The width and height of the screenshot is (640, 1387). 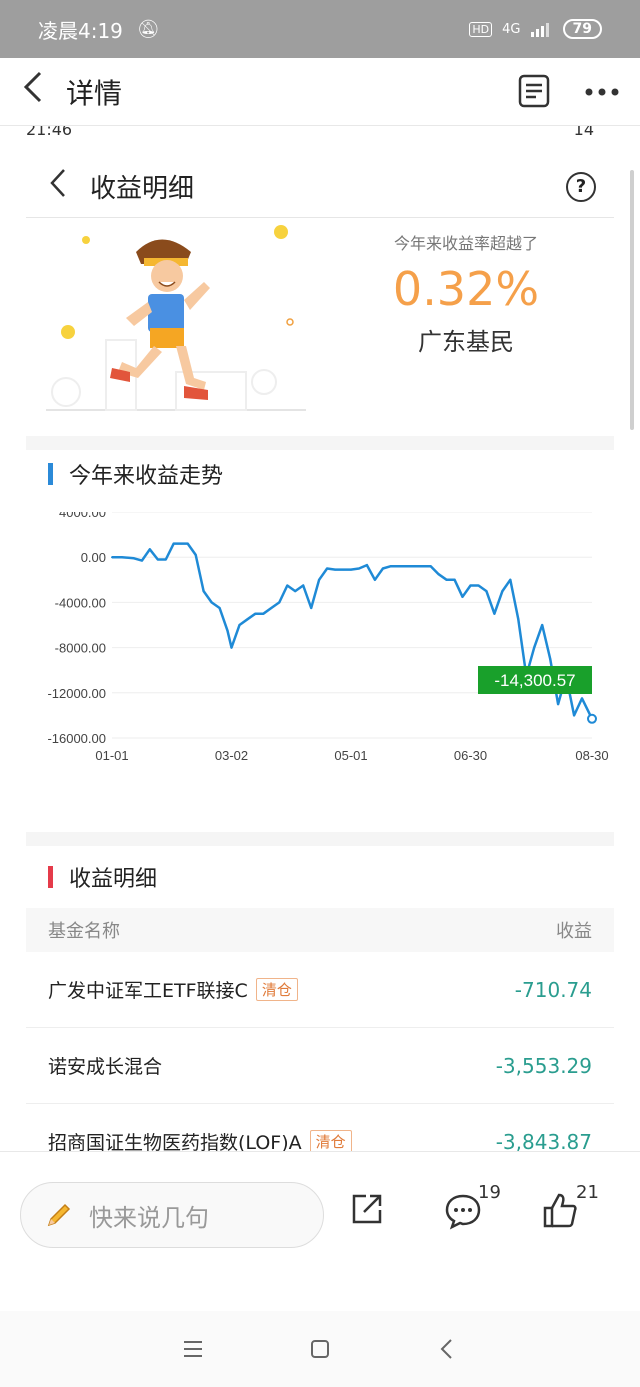 I want to click on comment-input: 快来说几句, so click(x=172, y=1215).